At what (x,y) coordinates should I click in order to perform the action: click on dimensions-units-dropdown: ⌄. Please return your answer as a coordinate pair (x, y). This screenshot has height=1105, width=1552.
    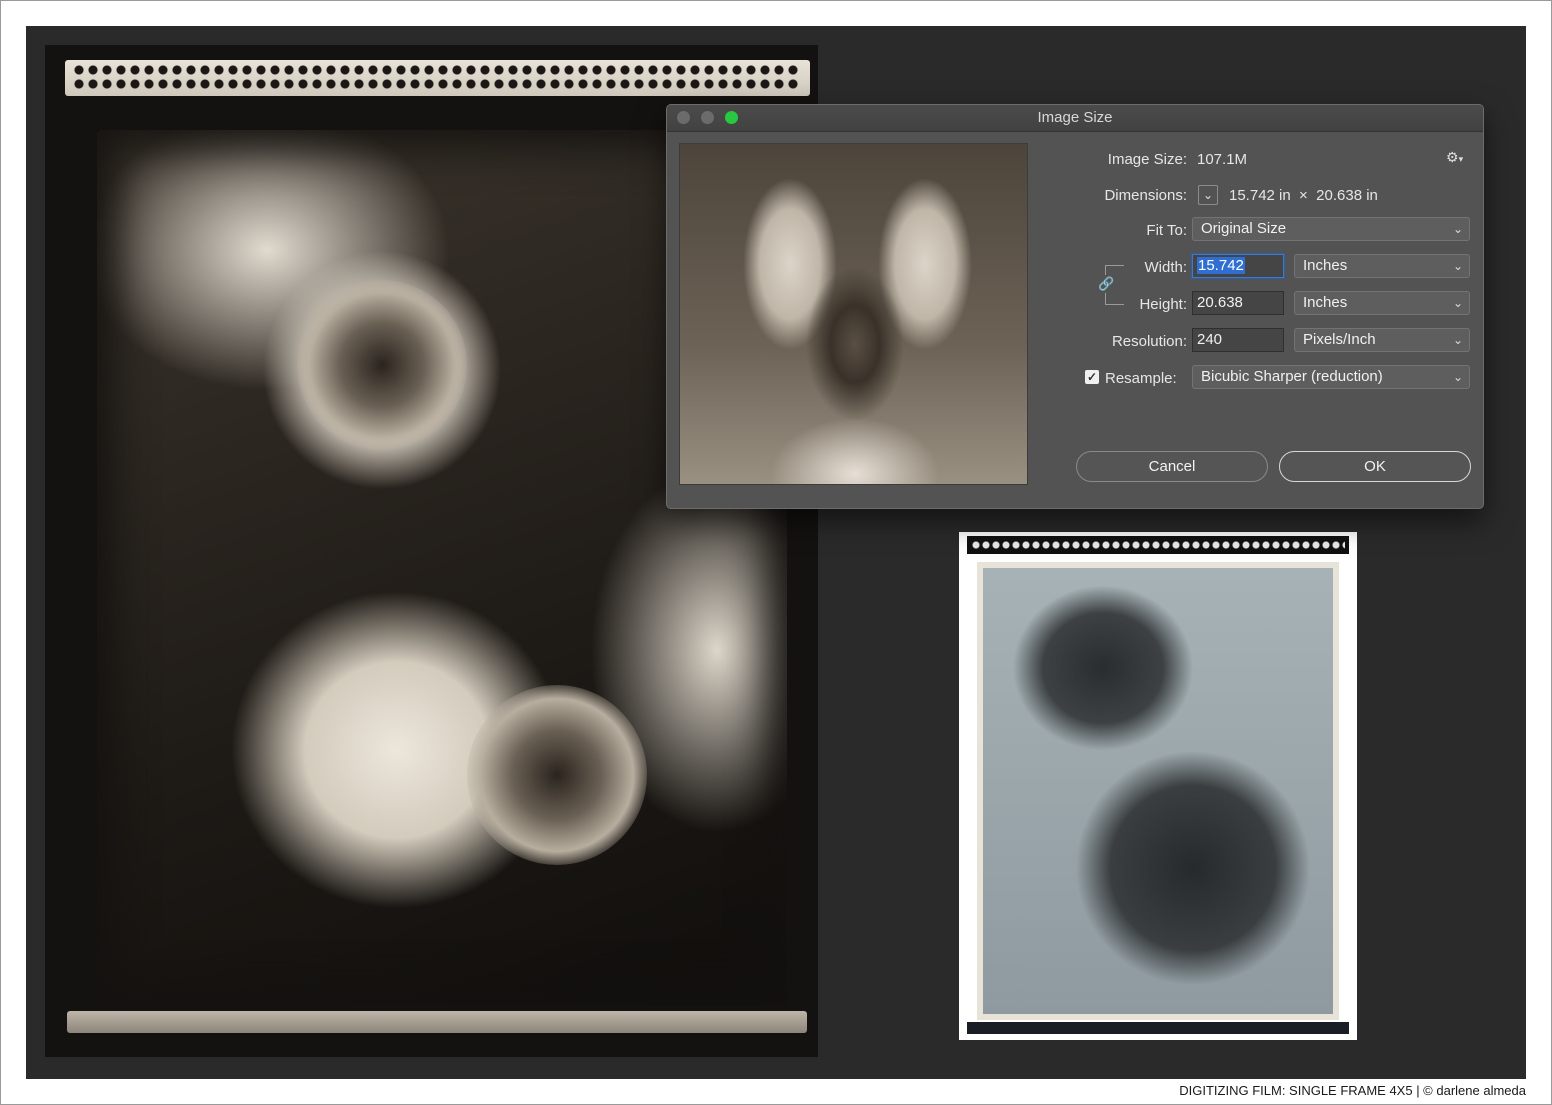
    Looking at the image, I should click on (1208, 195).